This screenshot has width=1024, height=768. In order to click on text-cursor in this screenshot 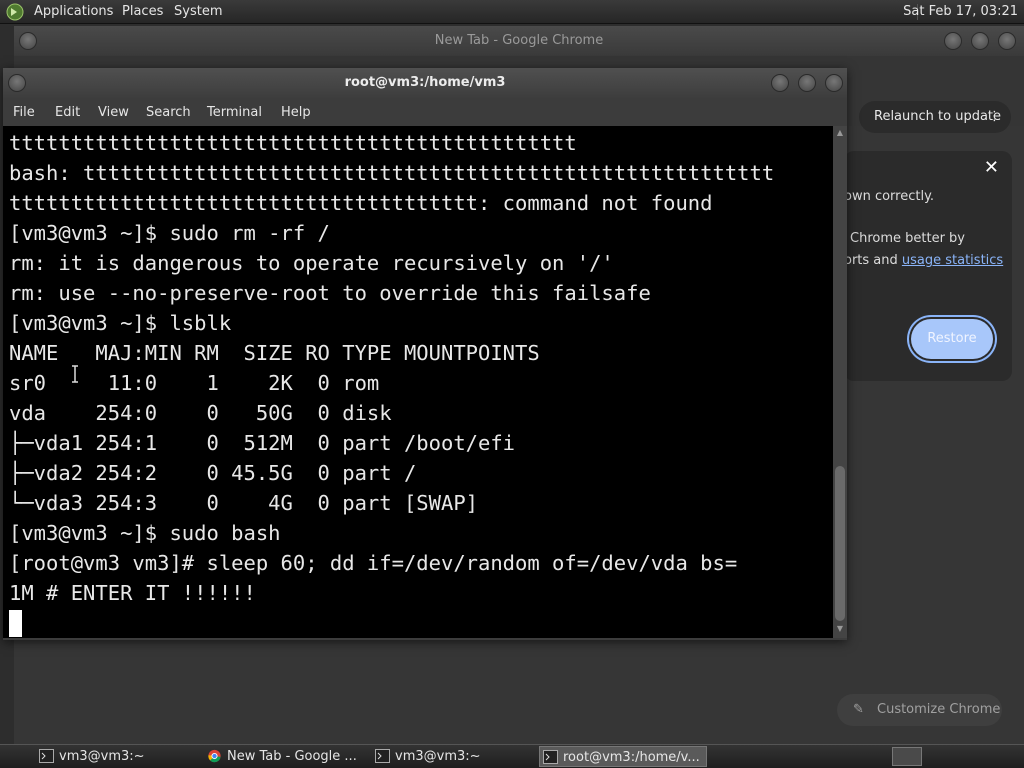, I will do `click(15, 623)`.